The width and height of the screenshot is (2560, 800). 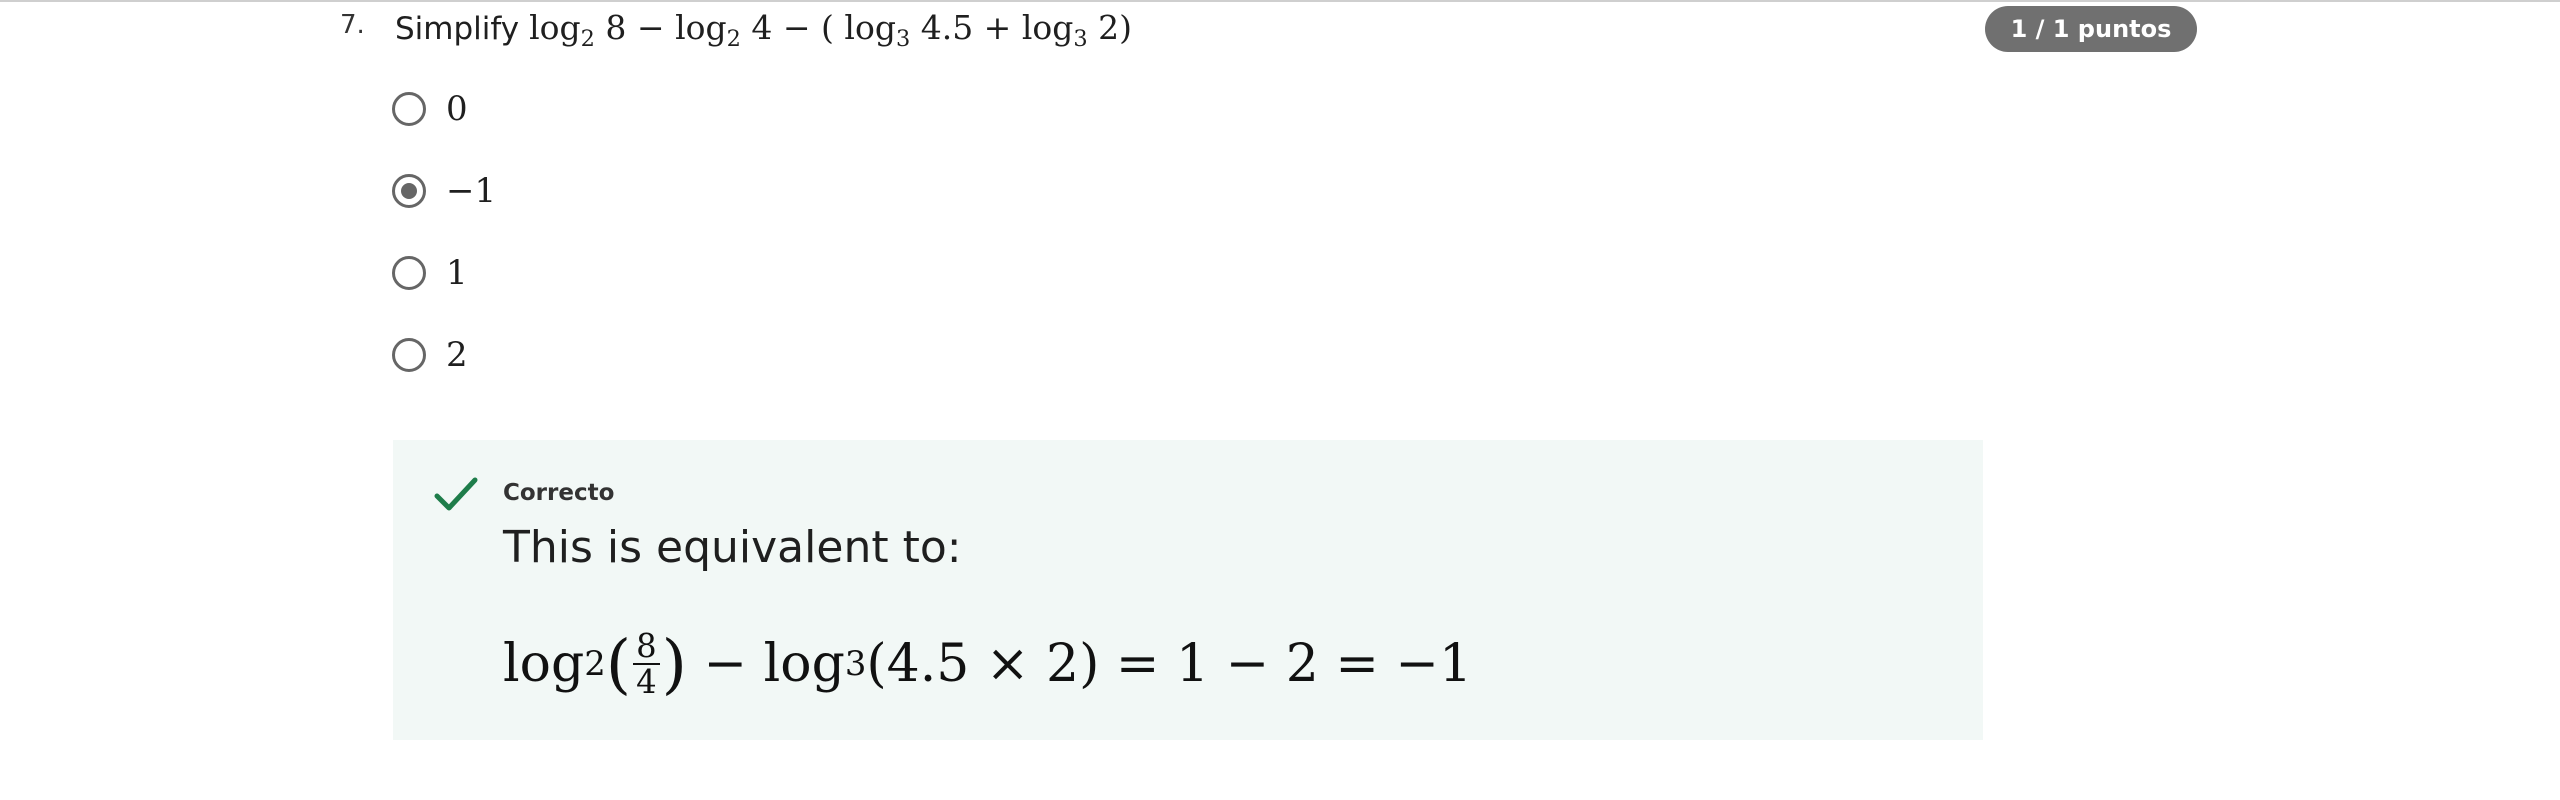 What do you see at coordinates (542, 109) in the screenshot?
I see `option-0: 0` at bounding box center [542, 109].